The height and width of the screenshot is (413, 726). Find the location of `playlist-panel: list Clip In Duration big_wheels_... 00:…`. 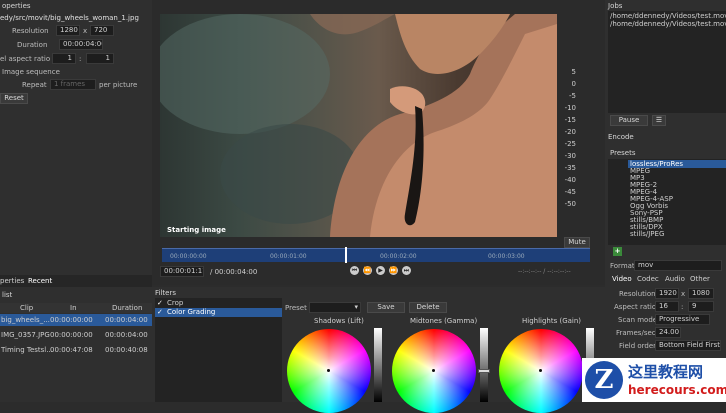

playlist-panel: list Clip In Duration big_wheels_... 00:… is located at coordinates (76, 344).